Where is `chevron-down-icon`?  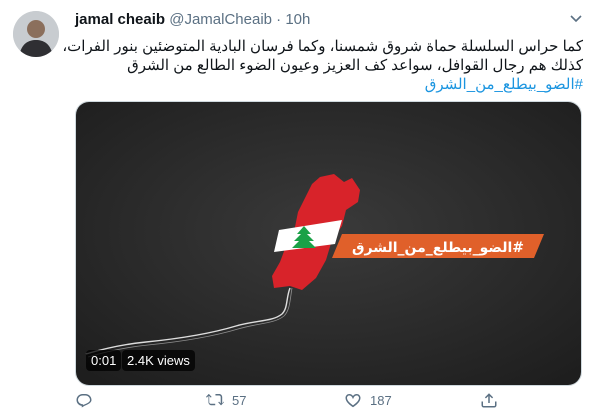
chevron-down-icon is located at coordinates (576, 18).